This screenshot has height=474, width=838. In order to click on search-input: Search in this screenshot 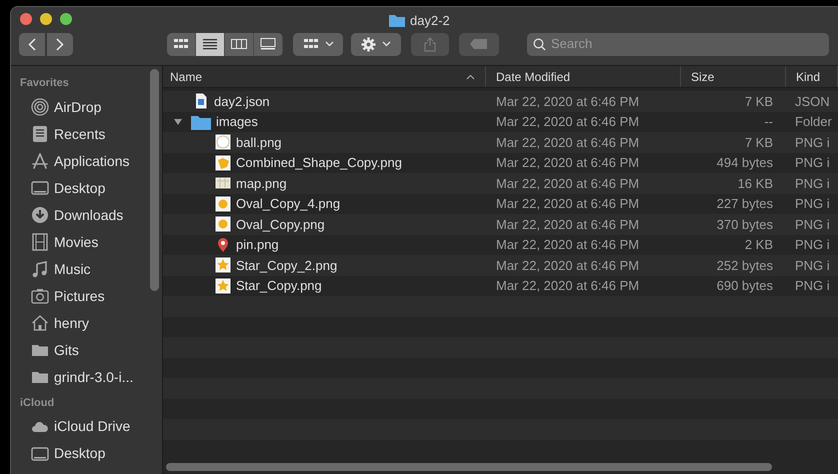, I will do `click(681, 44)`.